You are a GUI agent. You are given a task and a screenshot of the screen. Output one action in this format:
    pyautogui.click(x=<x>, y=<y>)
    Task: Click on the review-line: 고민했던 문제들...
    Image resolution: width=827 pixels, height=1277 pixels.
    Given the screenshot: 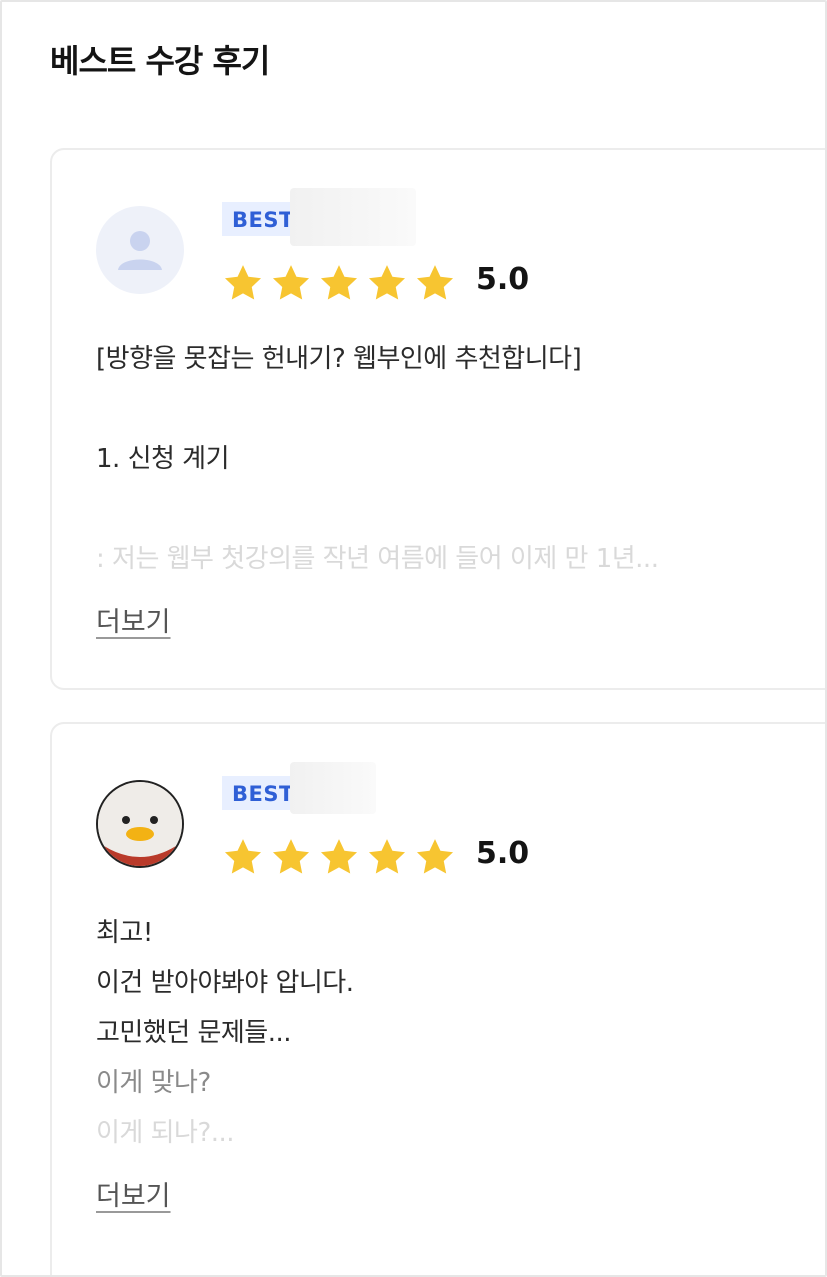 What is the action you would take?
    pyautogui.click(x=194, y=1033)
    